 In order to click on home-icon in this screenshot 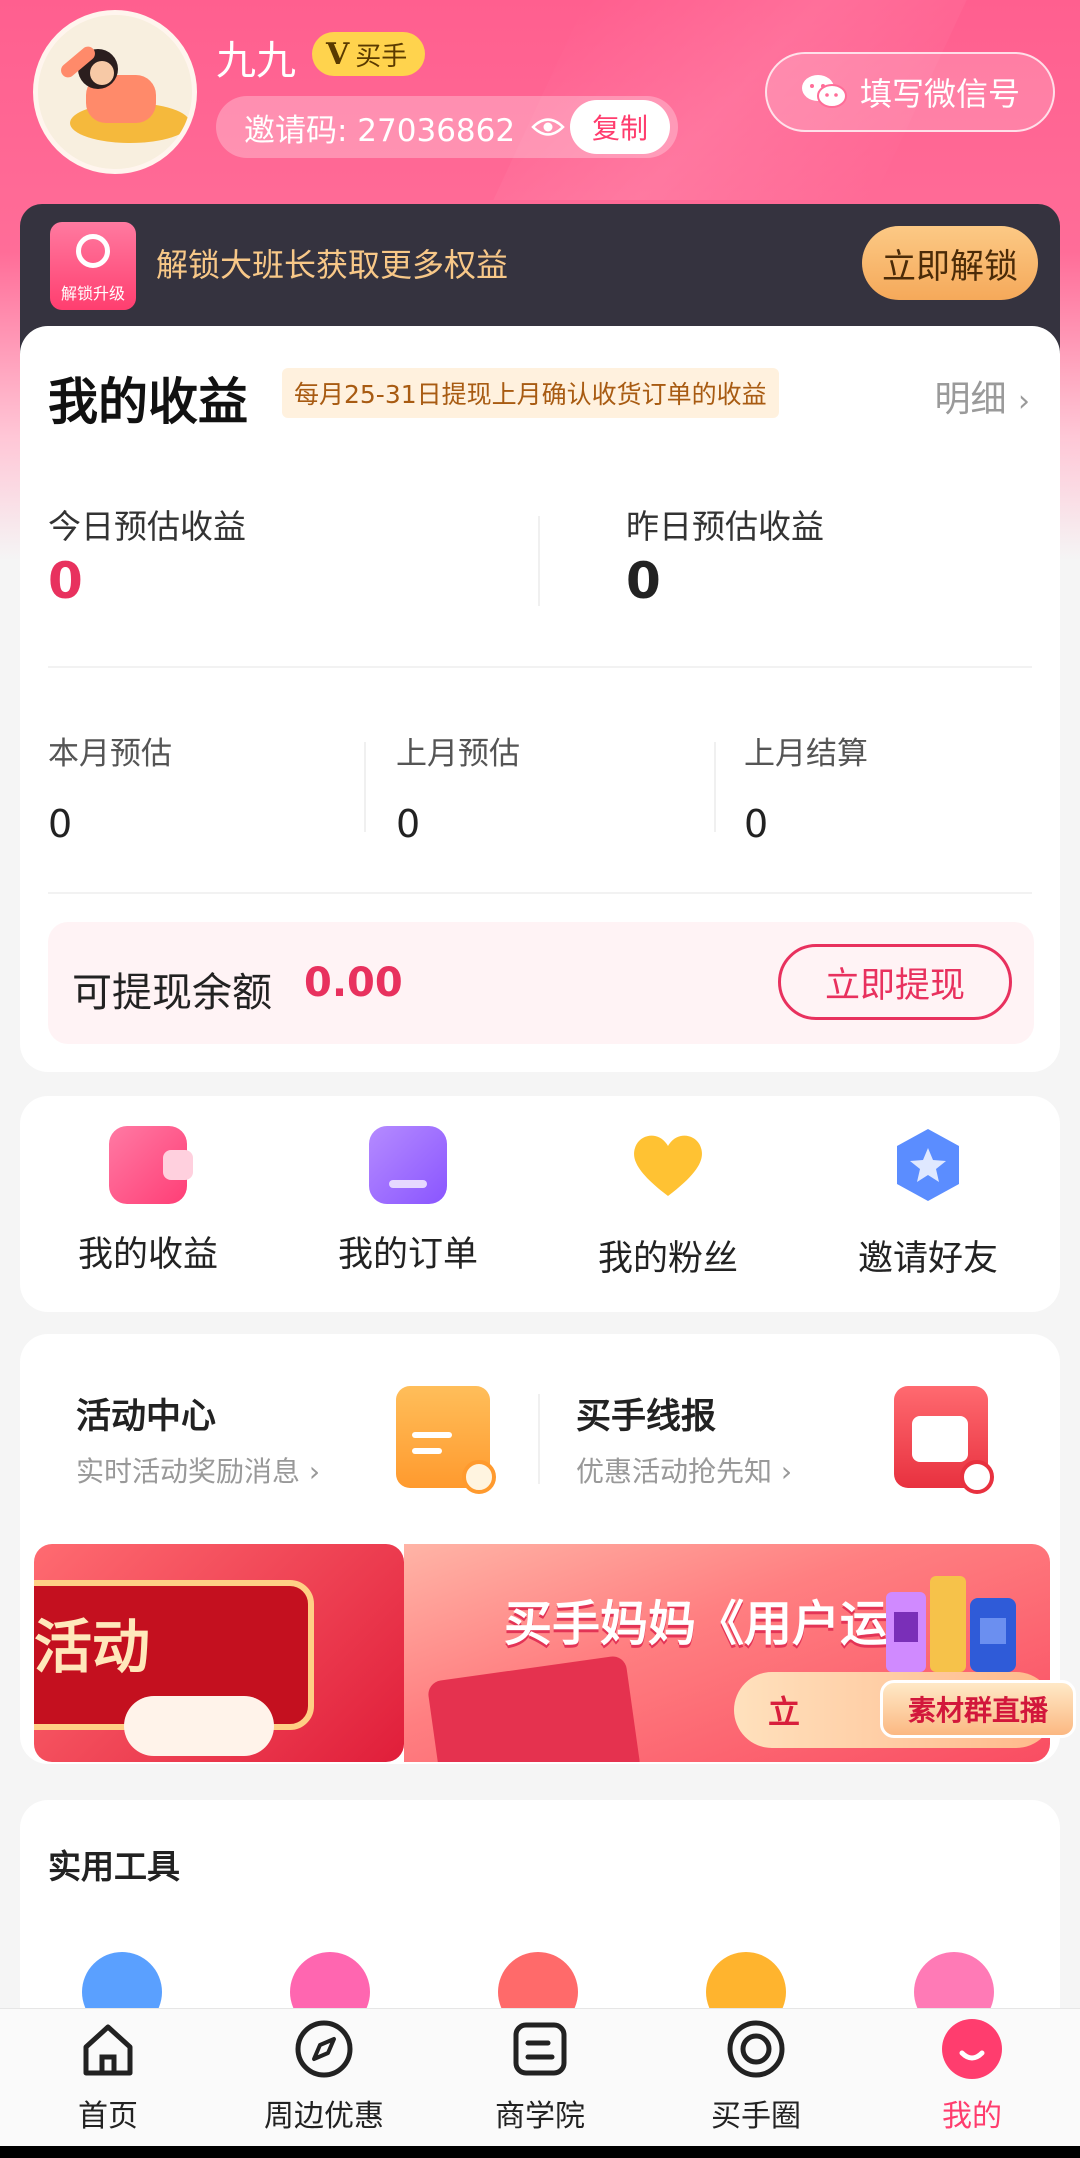, I will do `click(108, 2050)`.